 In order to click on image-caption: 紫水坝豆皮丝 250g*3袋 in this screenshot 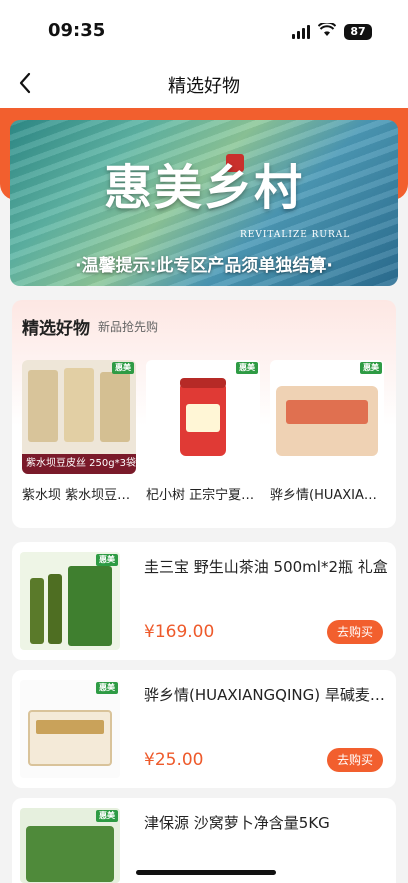, I will do `click(79, 464)`.